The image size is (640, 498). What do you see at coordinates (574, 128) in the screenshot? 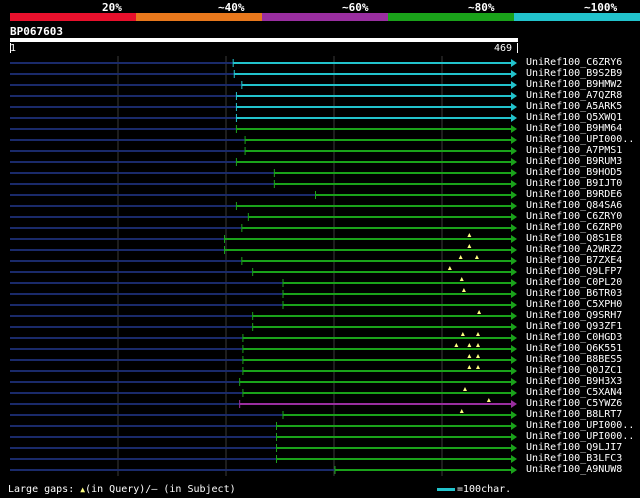
I see `hit-label: UniRef100_B9HM64` at bounding box center [574, 128].